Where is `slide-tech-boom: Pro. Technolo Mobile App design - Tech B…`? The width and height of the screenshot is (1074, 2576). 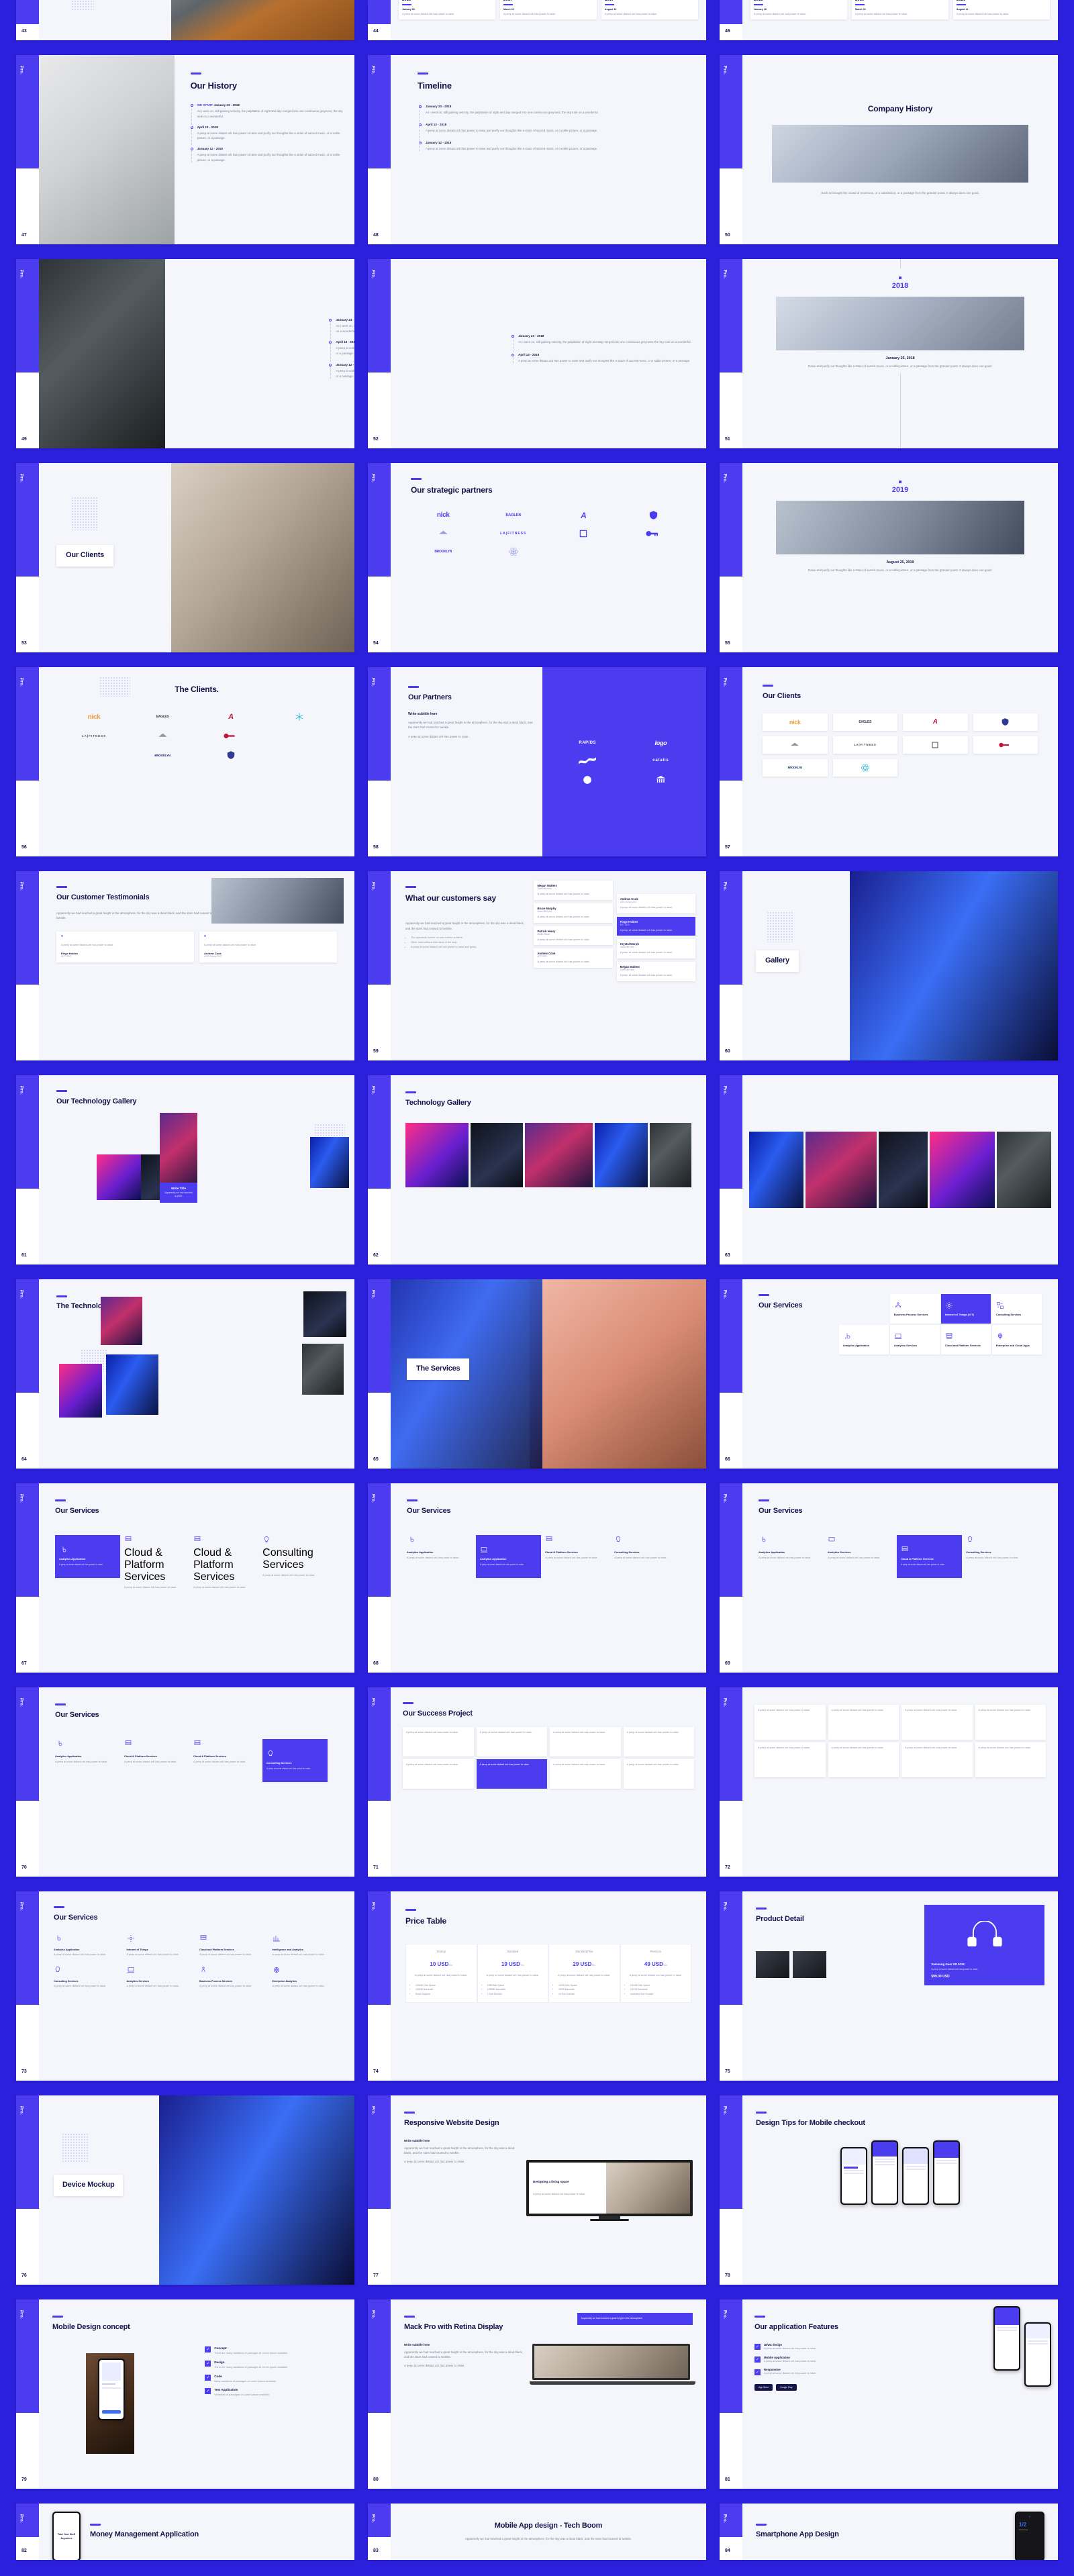 slide-tech-boom: Pro. Technolo Mobile App design - Tech B… is located at coordinates (537, 2532).